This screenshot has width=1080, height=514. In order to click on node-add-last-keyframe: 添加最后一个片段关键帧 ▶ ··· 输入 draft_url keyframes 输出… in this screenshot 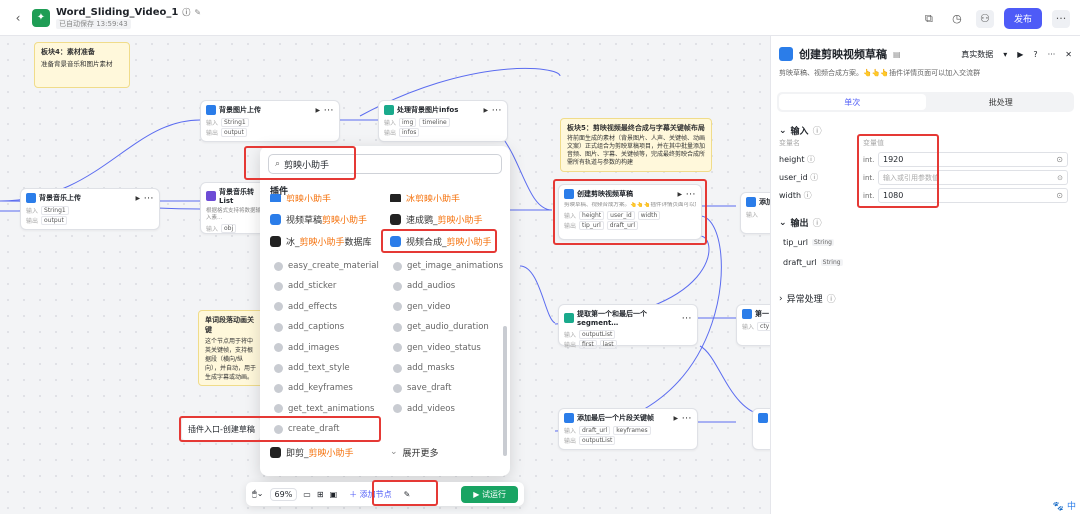, I will do `click(628, 429)`.